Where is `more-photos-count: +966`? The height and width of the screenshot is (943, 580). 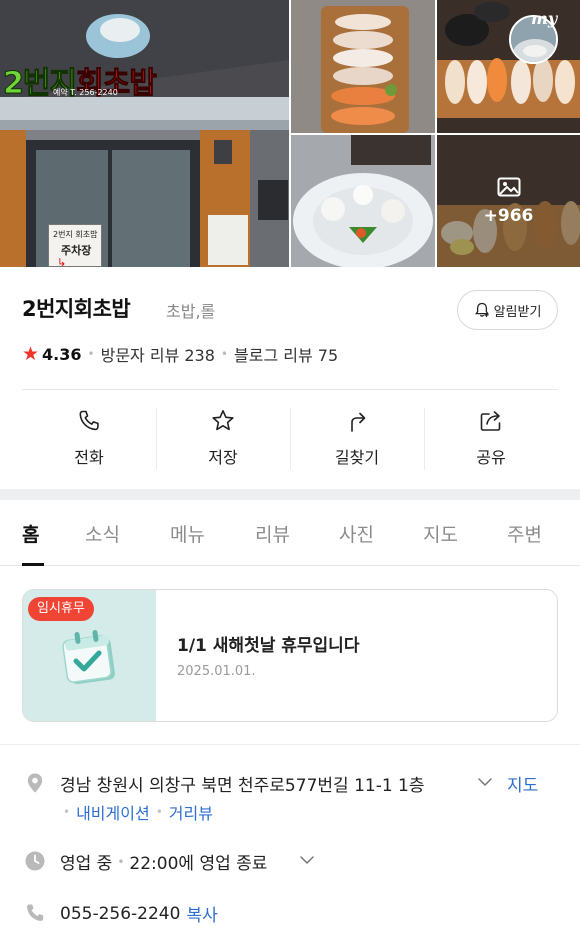
more-photos-count: +966 is located at coordinates (508, 216).